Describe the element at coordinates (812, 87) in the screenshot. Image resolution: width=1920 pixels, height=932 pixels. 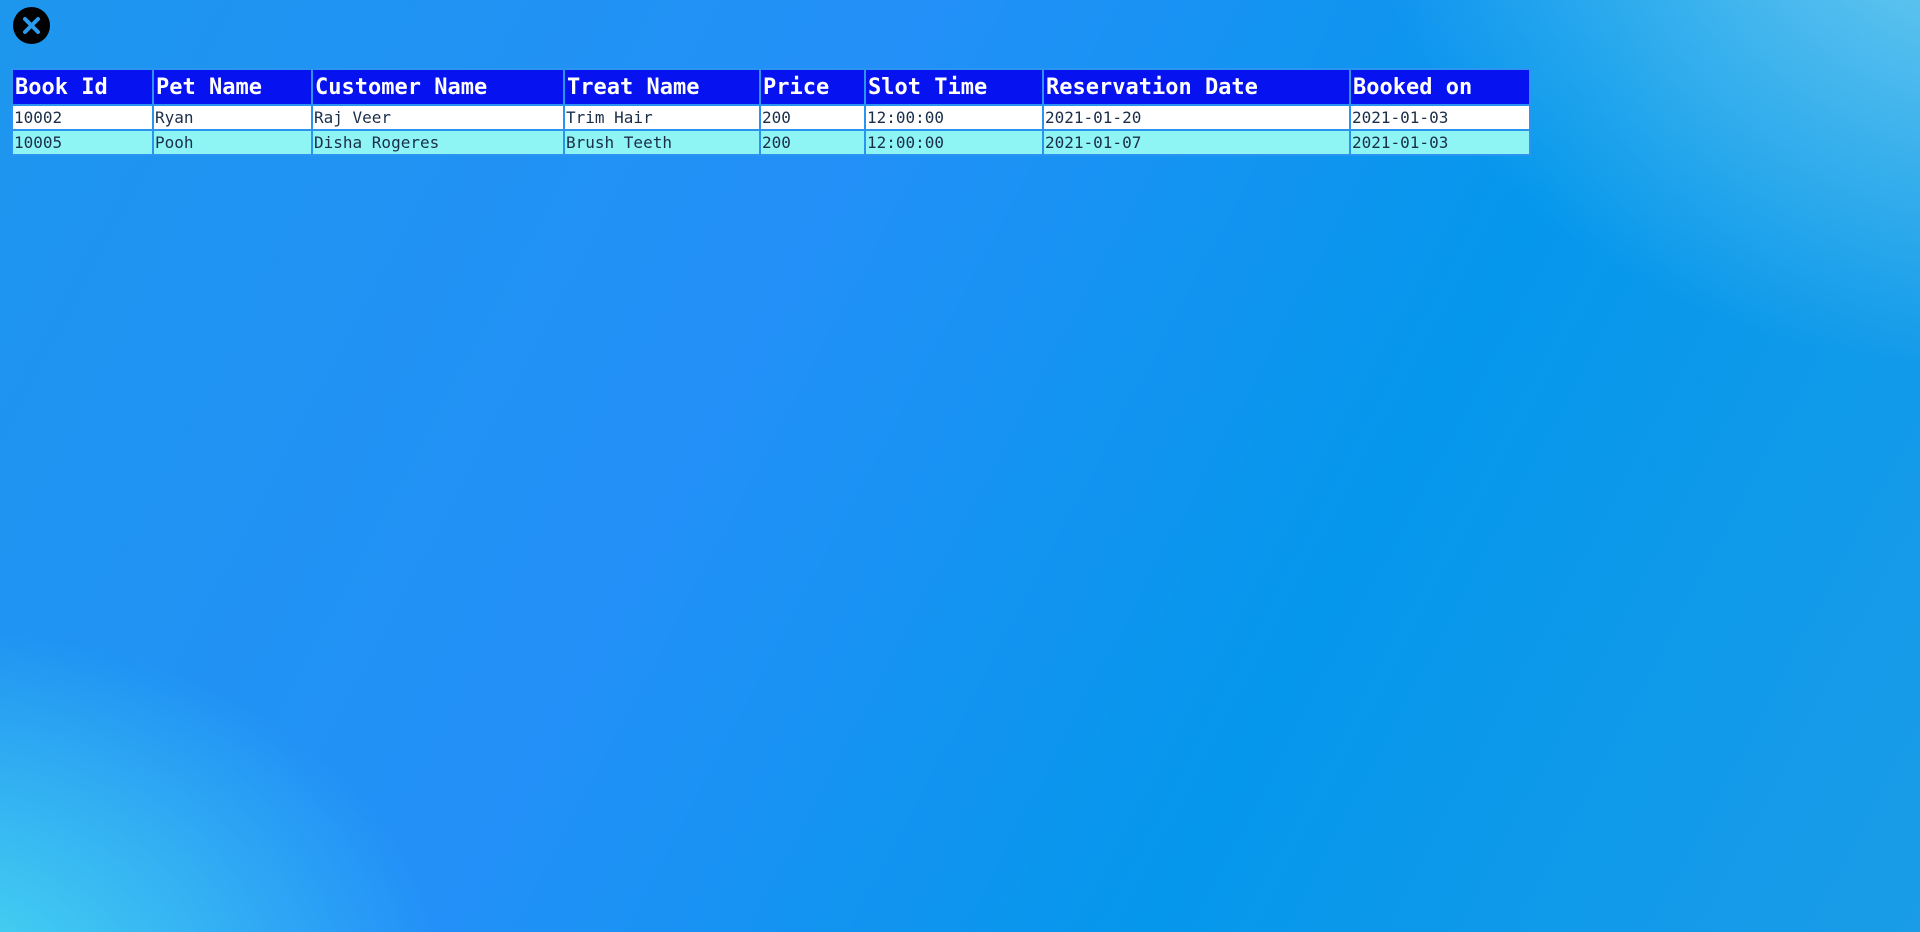
I see `header-price: Price` at that location.